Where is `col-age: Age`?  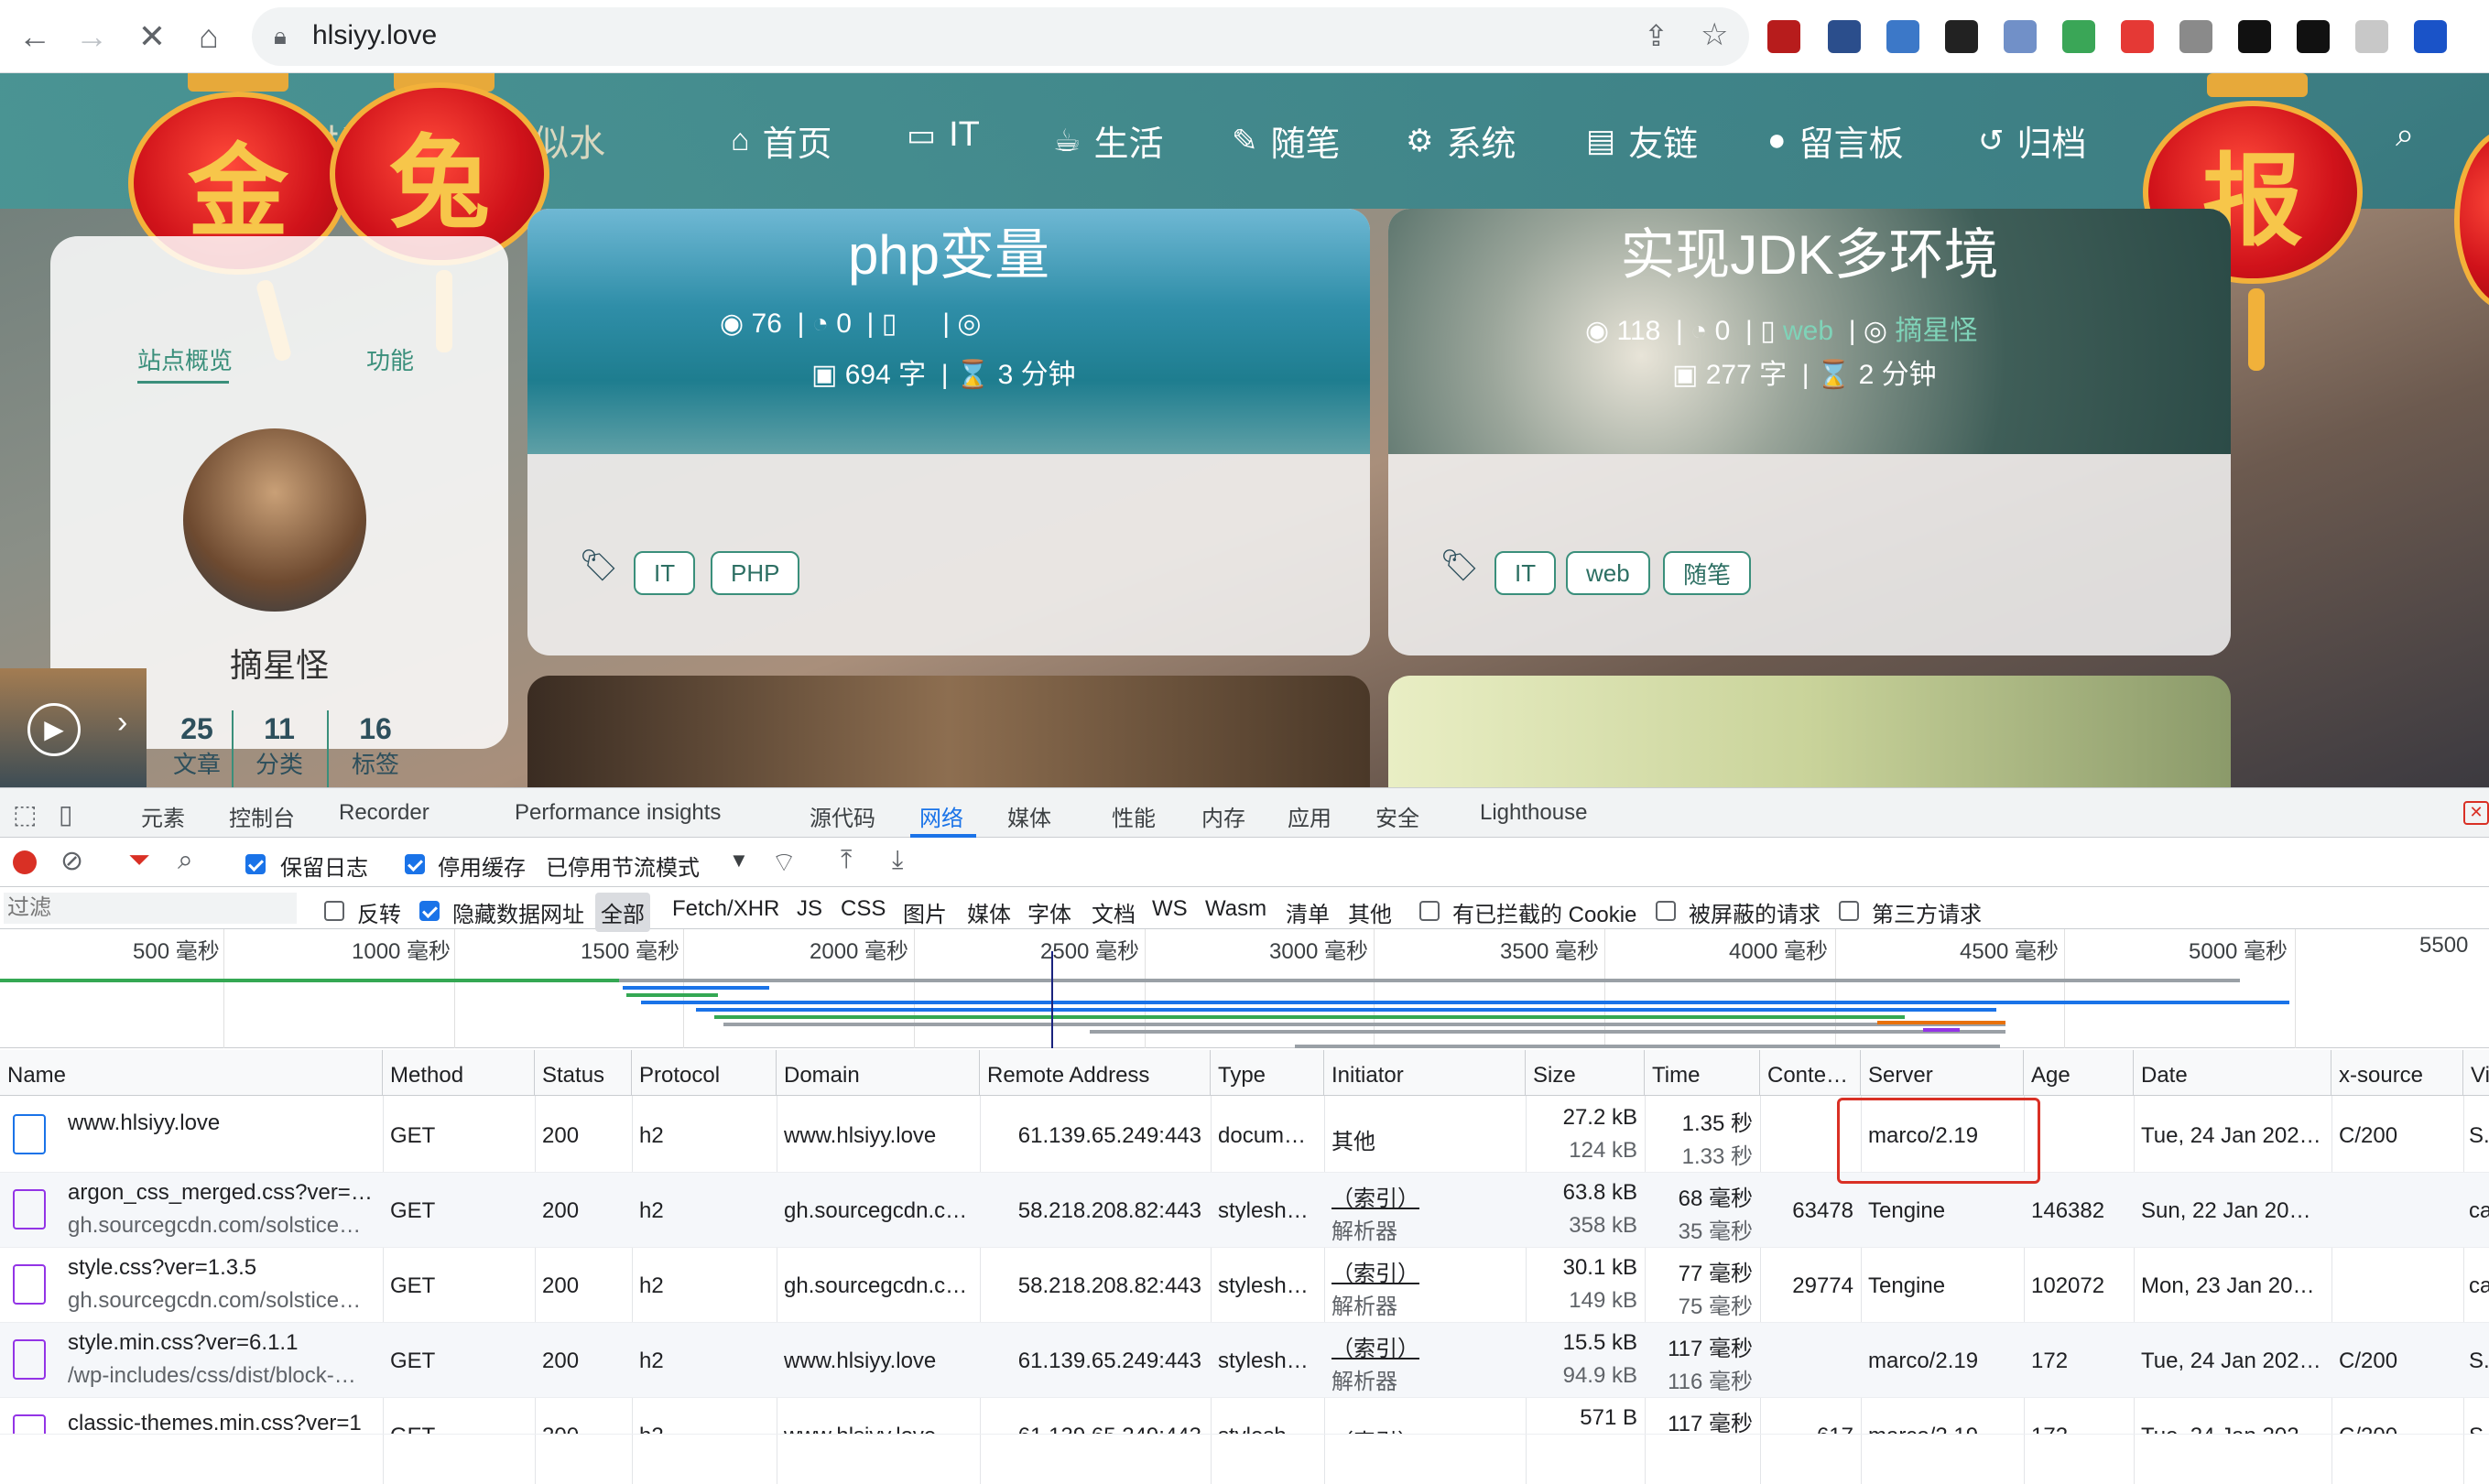
col-age: Age is located at coordinates (2079, 1073).